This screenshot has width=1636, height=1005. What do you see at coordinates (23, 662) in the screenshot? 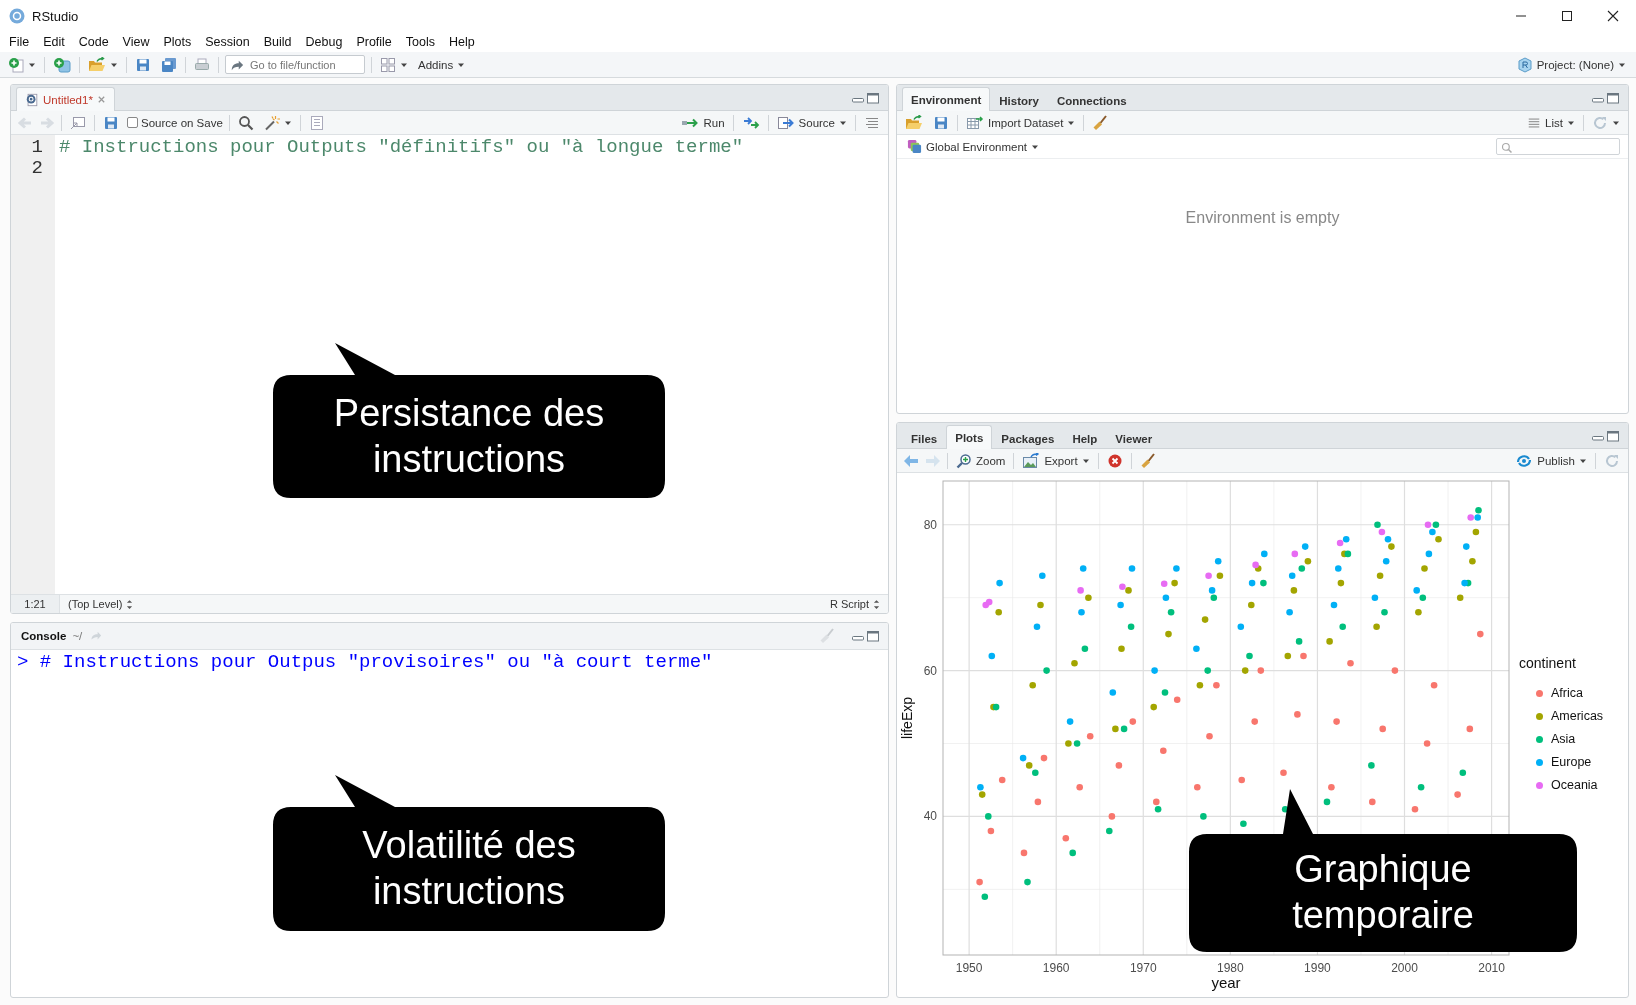
I see `console-prompt: >` at bounding box center [23, 662].